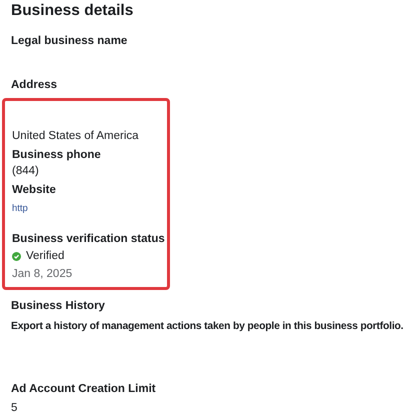  I want to click on limit-value: 5, so click(14, 407).